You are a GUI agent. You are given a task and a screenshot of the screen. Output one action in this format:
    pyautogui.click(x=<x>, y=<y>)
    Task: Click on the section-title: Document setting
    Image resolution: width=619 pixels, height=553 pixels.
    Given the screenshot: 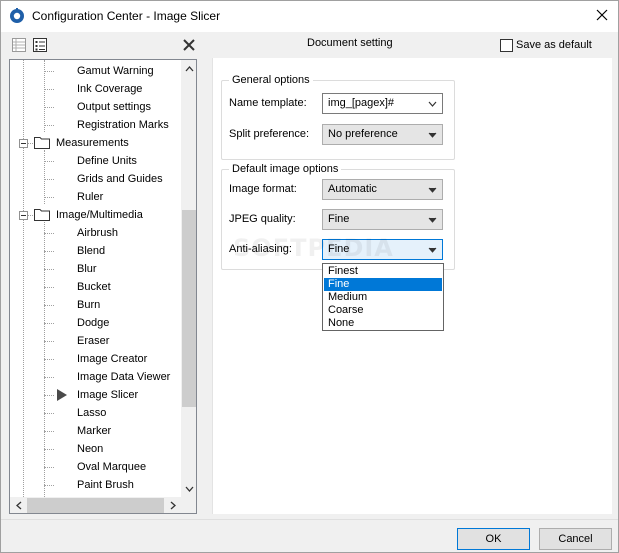 What is the action you would take?
    pyautogui.click(x=350, y=43)
    